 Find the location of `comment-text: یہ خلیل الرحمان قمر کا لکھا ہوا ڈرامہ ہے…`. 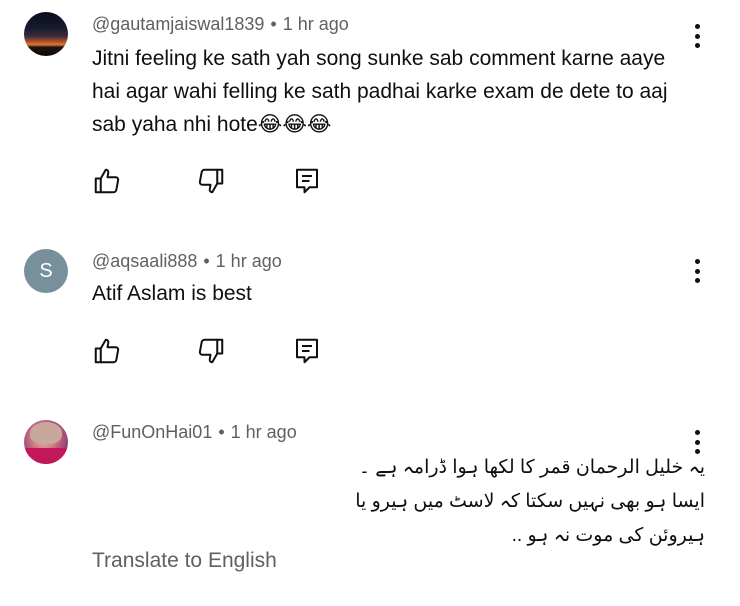

comment-text: یہ خلیل الرحمان قمر کا لکھا ہوا ڈرامہ ہے… is located at coordinates (530, 501).